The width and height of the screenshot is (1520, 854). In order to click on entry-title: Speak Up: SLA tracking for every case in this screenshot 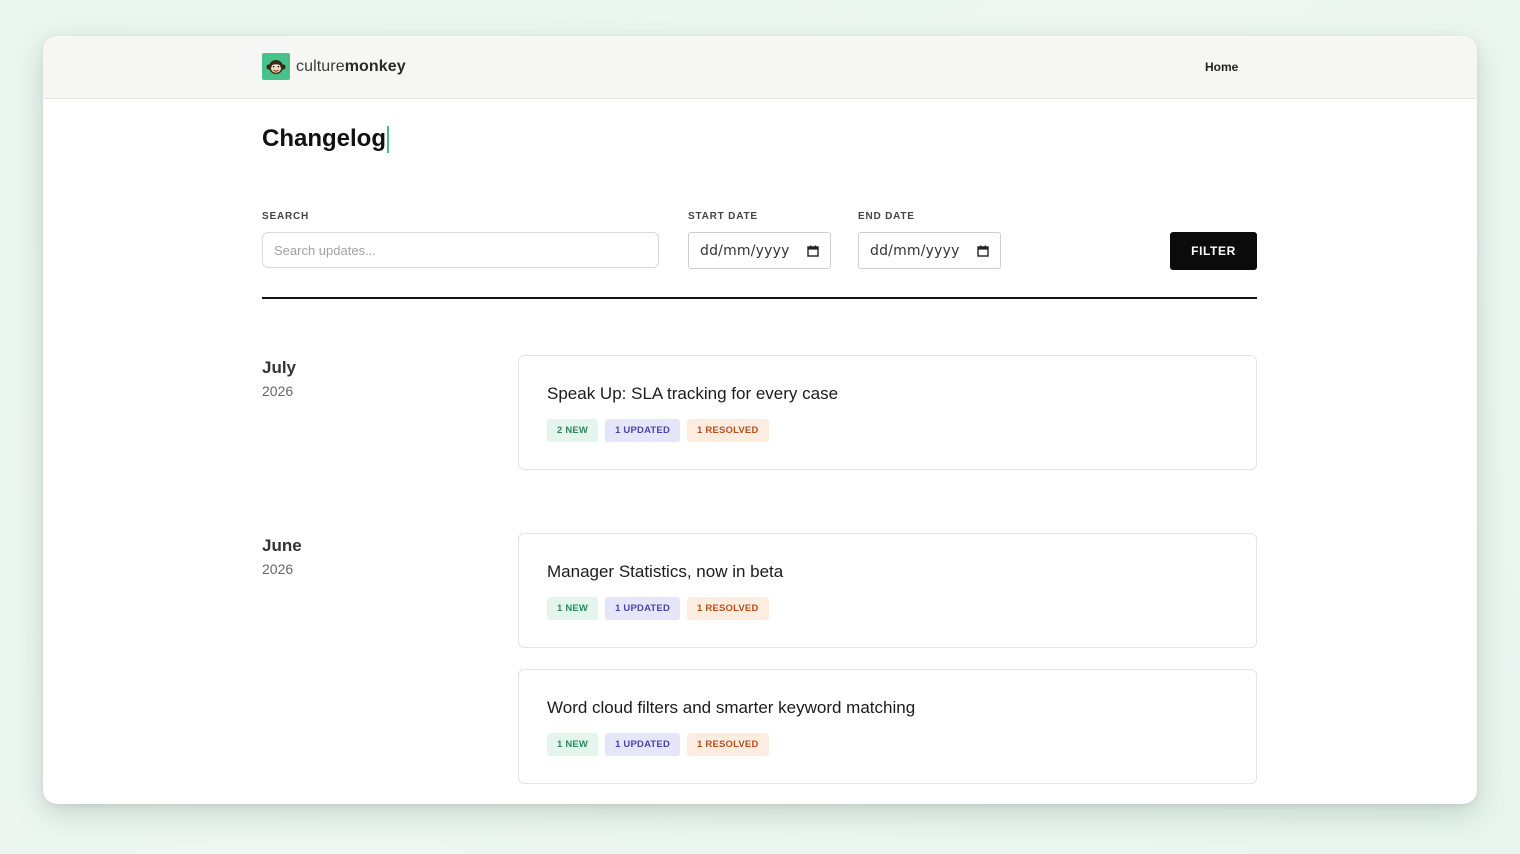, I will do `click(693, 393)`.